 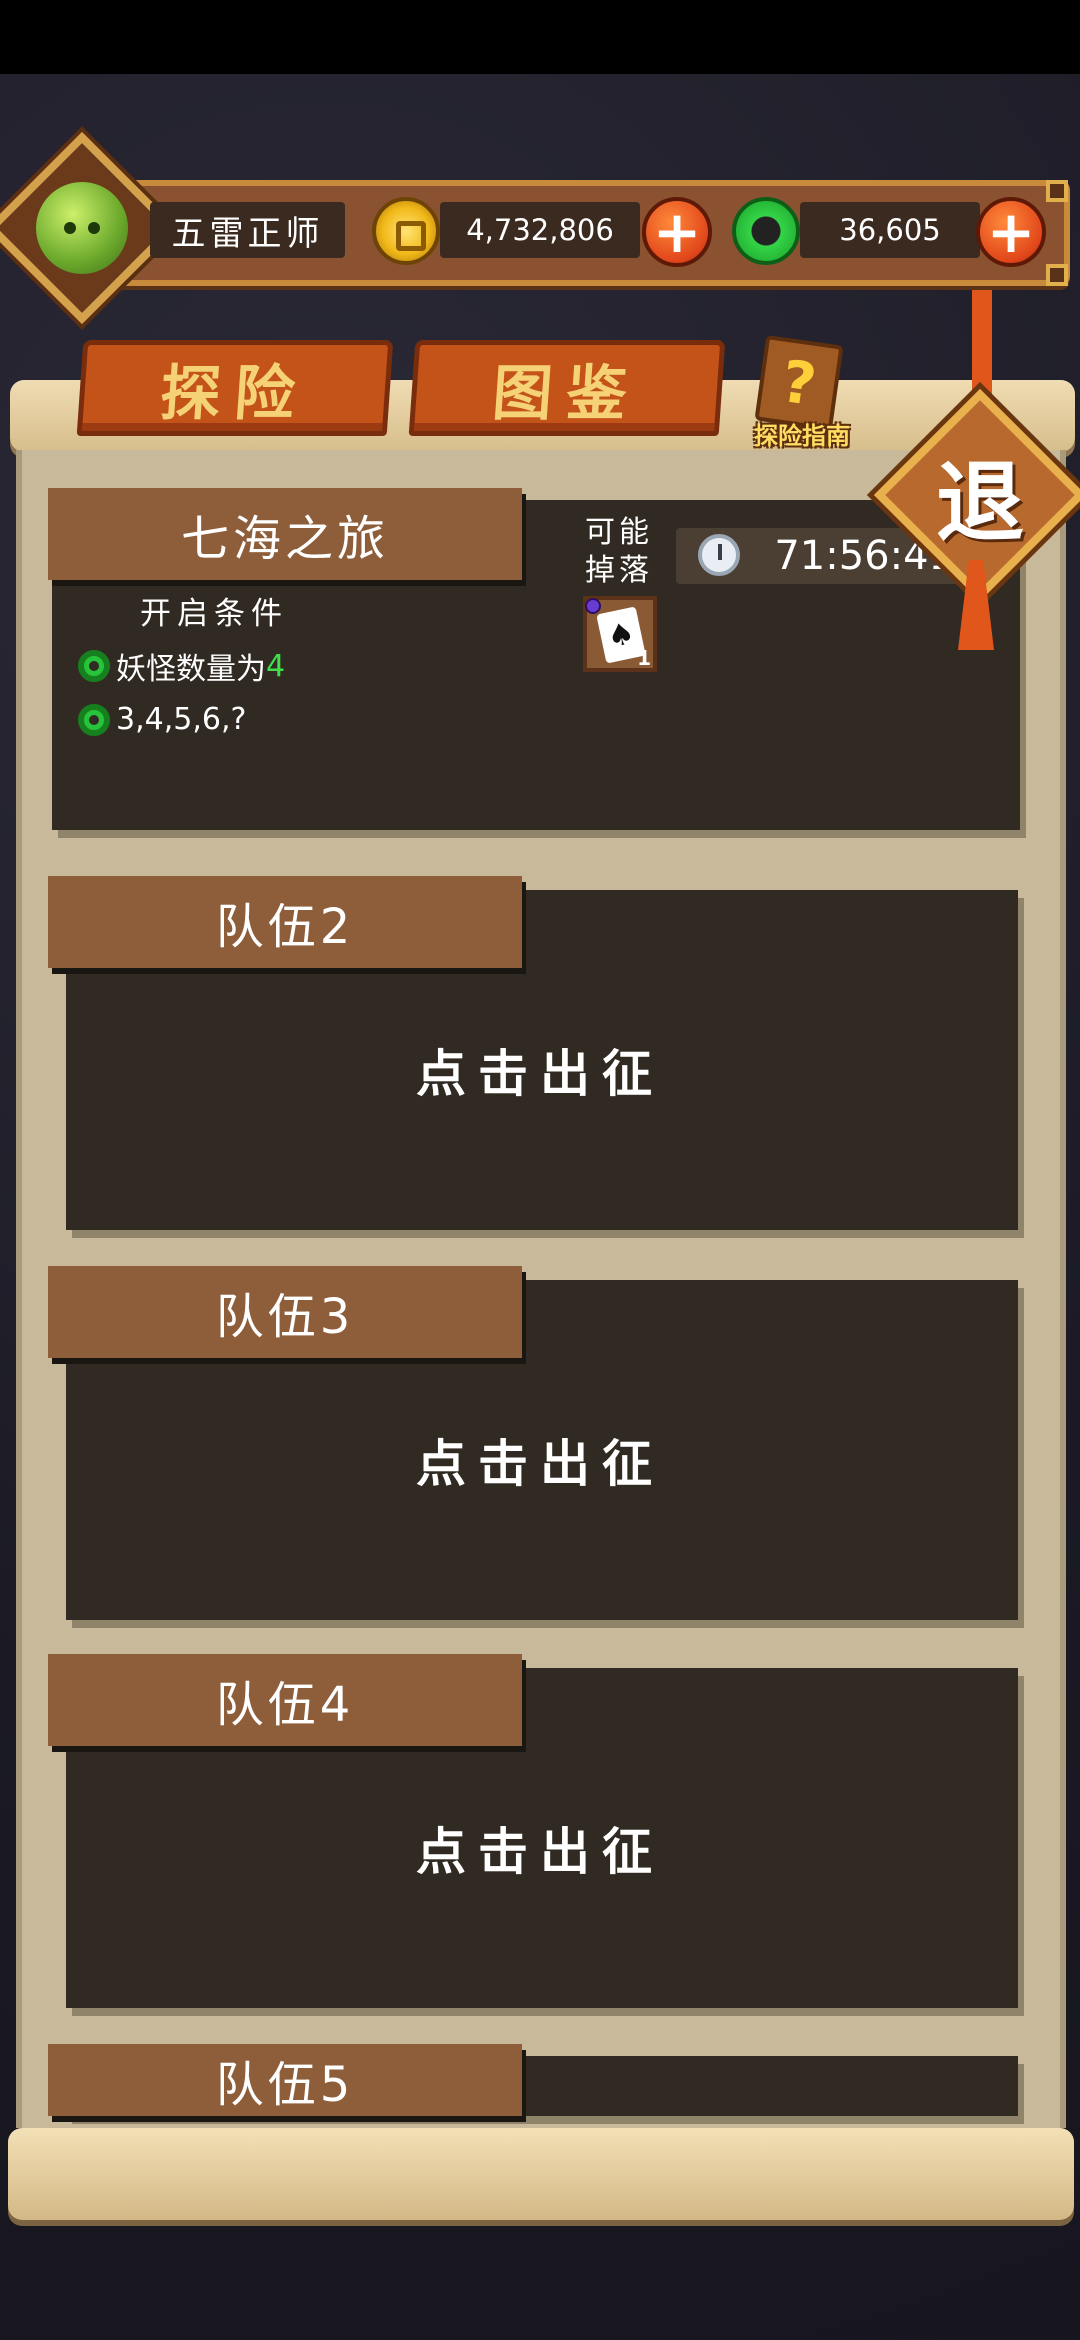 I want to click on add-jade-button: +, so click(x=1011, y=232).